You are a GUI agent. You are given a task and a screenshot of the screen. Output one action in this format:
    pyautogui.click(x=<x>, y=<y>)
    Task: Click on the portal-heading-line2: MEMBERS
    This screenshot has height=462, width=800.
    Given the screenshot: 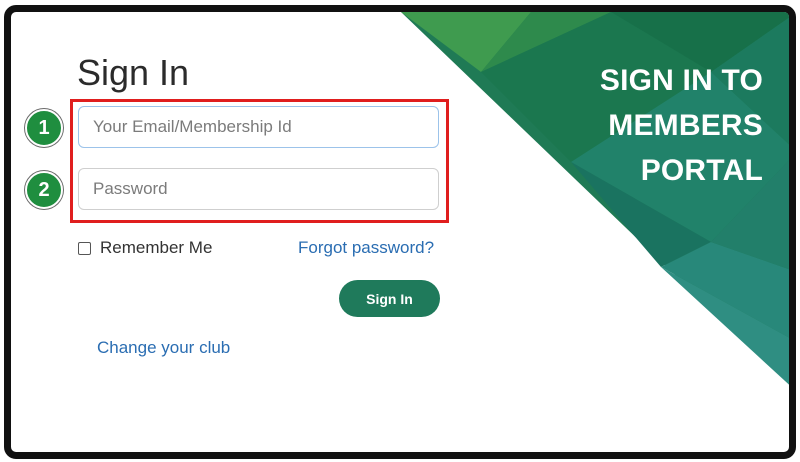 What is the action you would take?
    pyautogui.click(x=685, y=125)
    